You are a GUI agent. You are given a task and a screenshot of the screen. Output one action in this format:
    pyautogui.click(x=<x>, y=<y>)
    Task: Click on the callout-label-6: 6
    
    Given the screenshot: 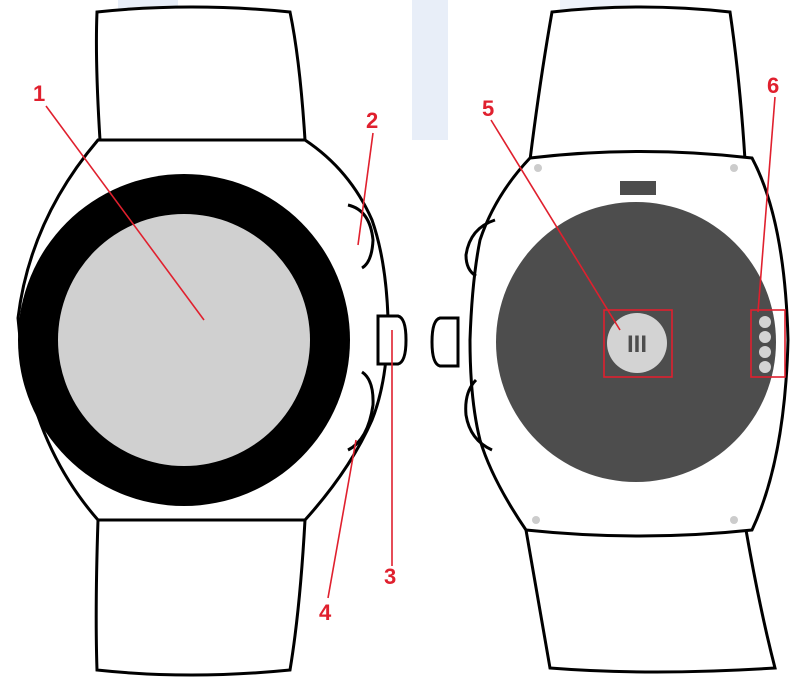 What is the action you would take?
    pyautogui.click(x=773, y=85)
    